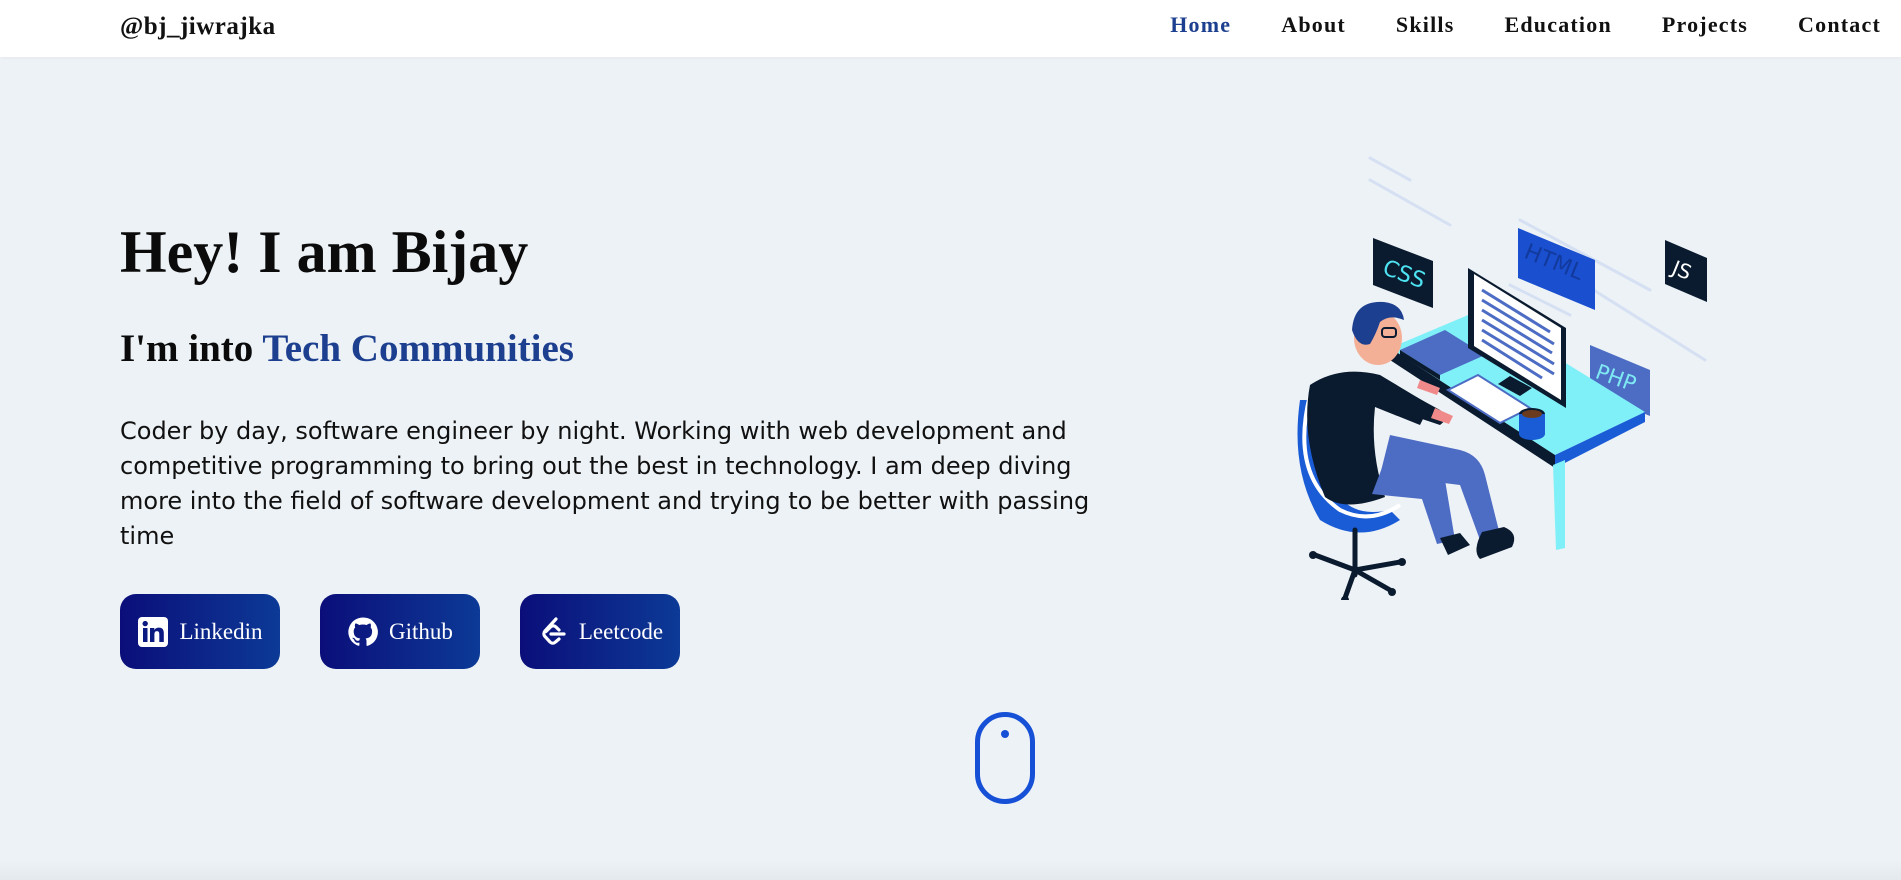 This screenshot has width=1901, height=880. I want to click on linkedin-icon, so click(153, 632).